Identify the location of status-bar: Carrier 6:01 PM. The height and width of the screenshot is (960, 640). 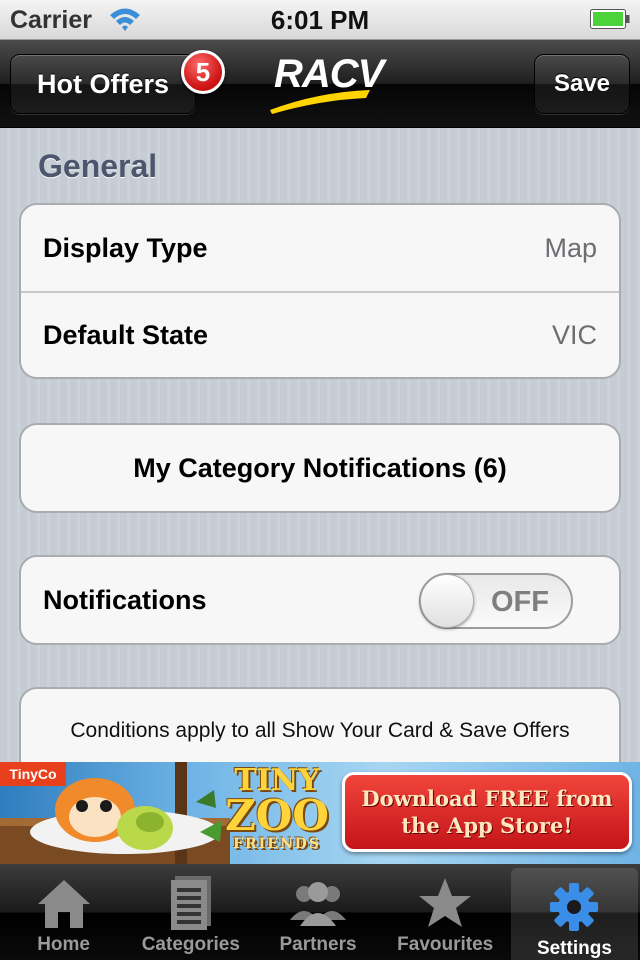
(320, 20).